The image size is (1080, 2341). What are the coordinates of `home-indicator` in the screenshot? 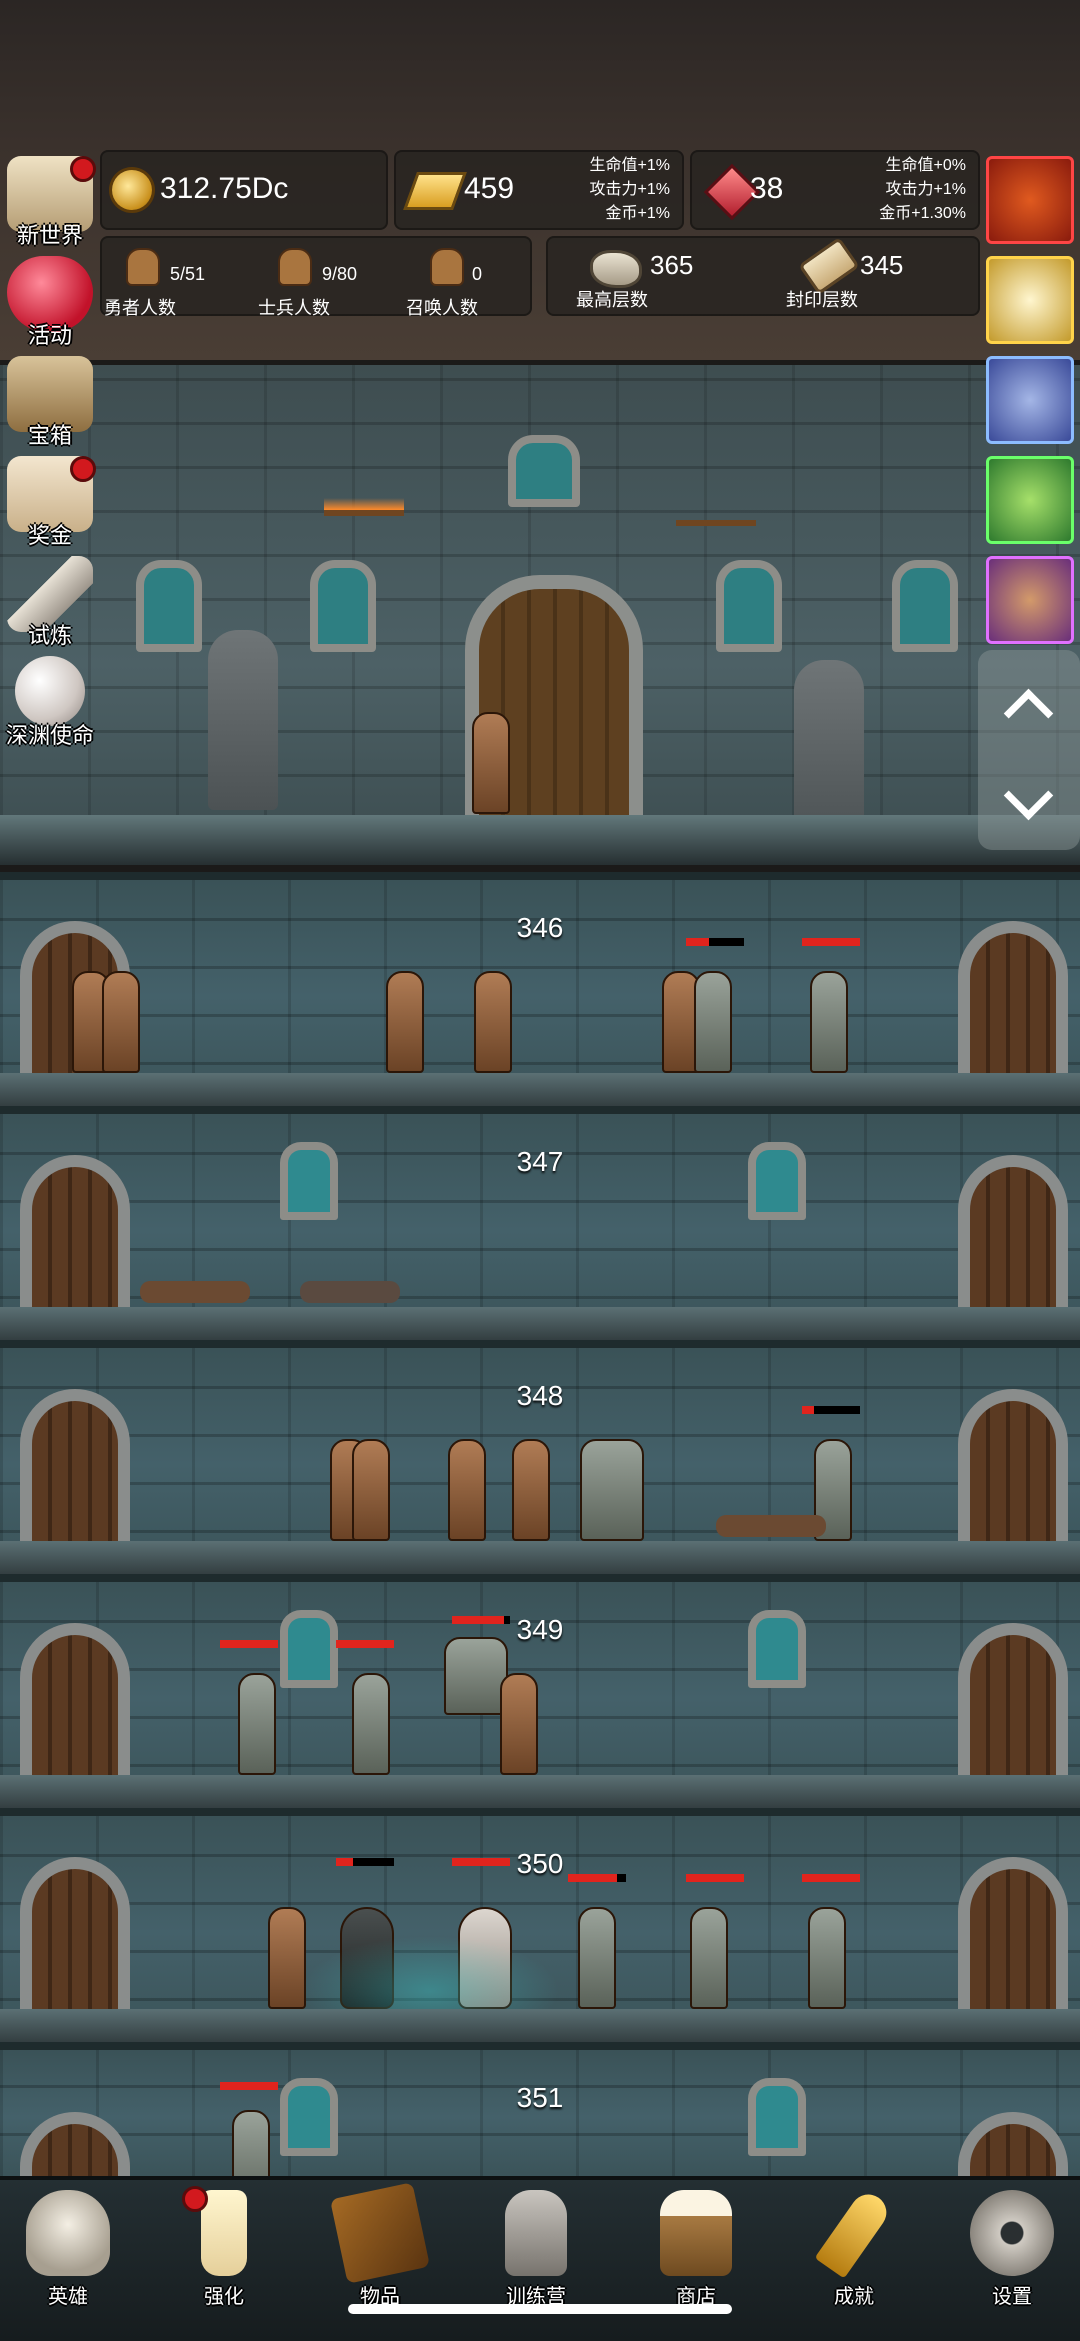 It's located at (540, 2309).